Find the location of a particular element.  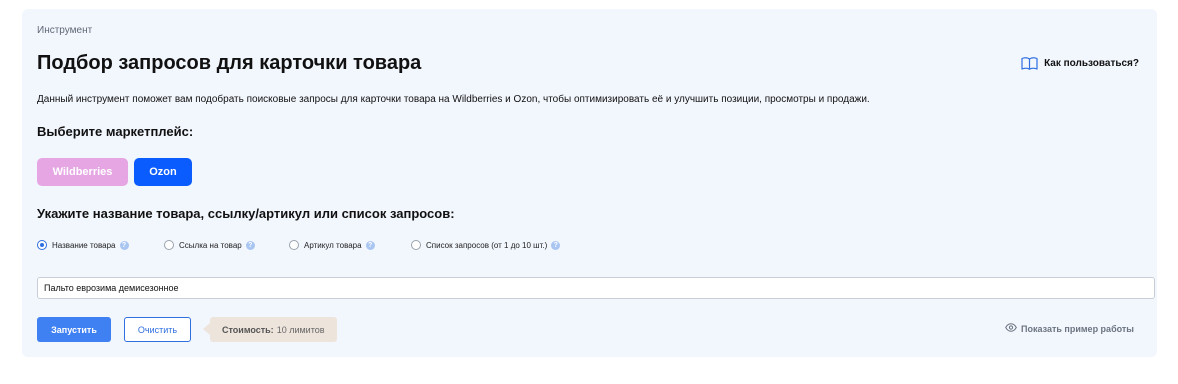

action-bar: Запустить Очистить Стоимость: 10 лимитов is located at coordinates (187, 329).